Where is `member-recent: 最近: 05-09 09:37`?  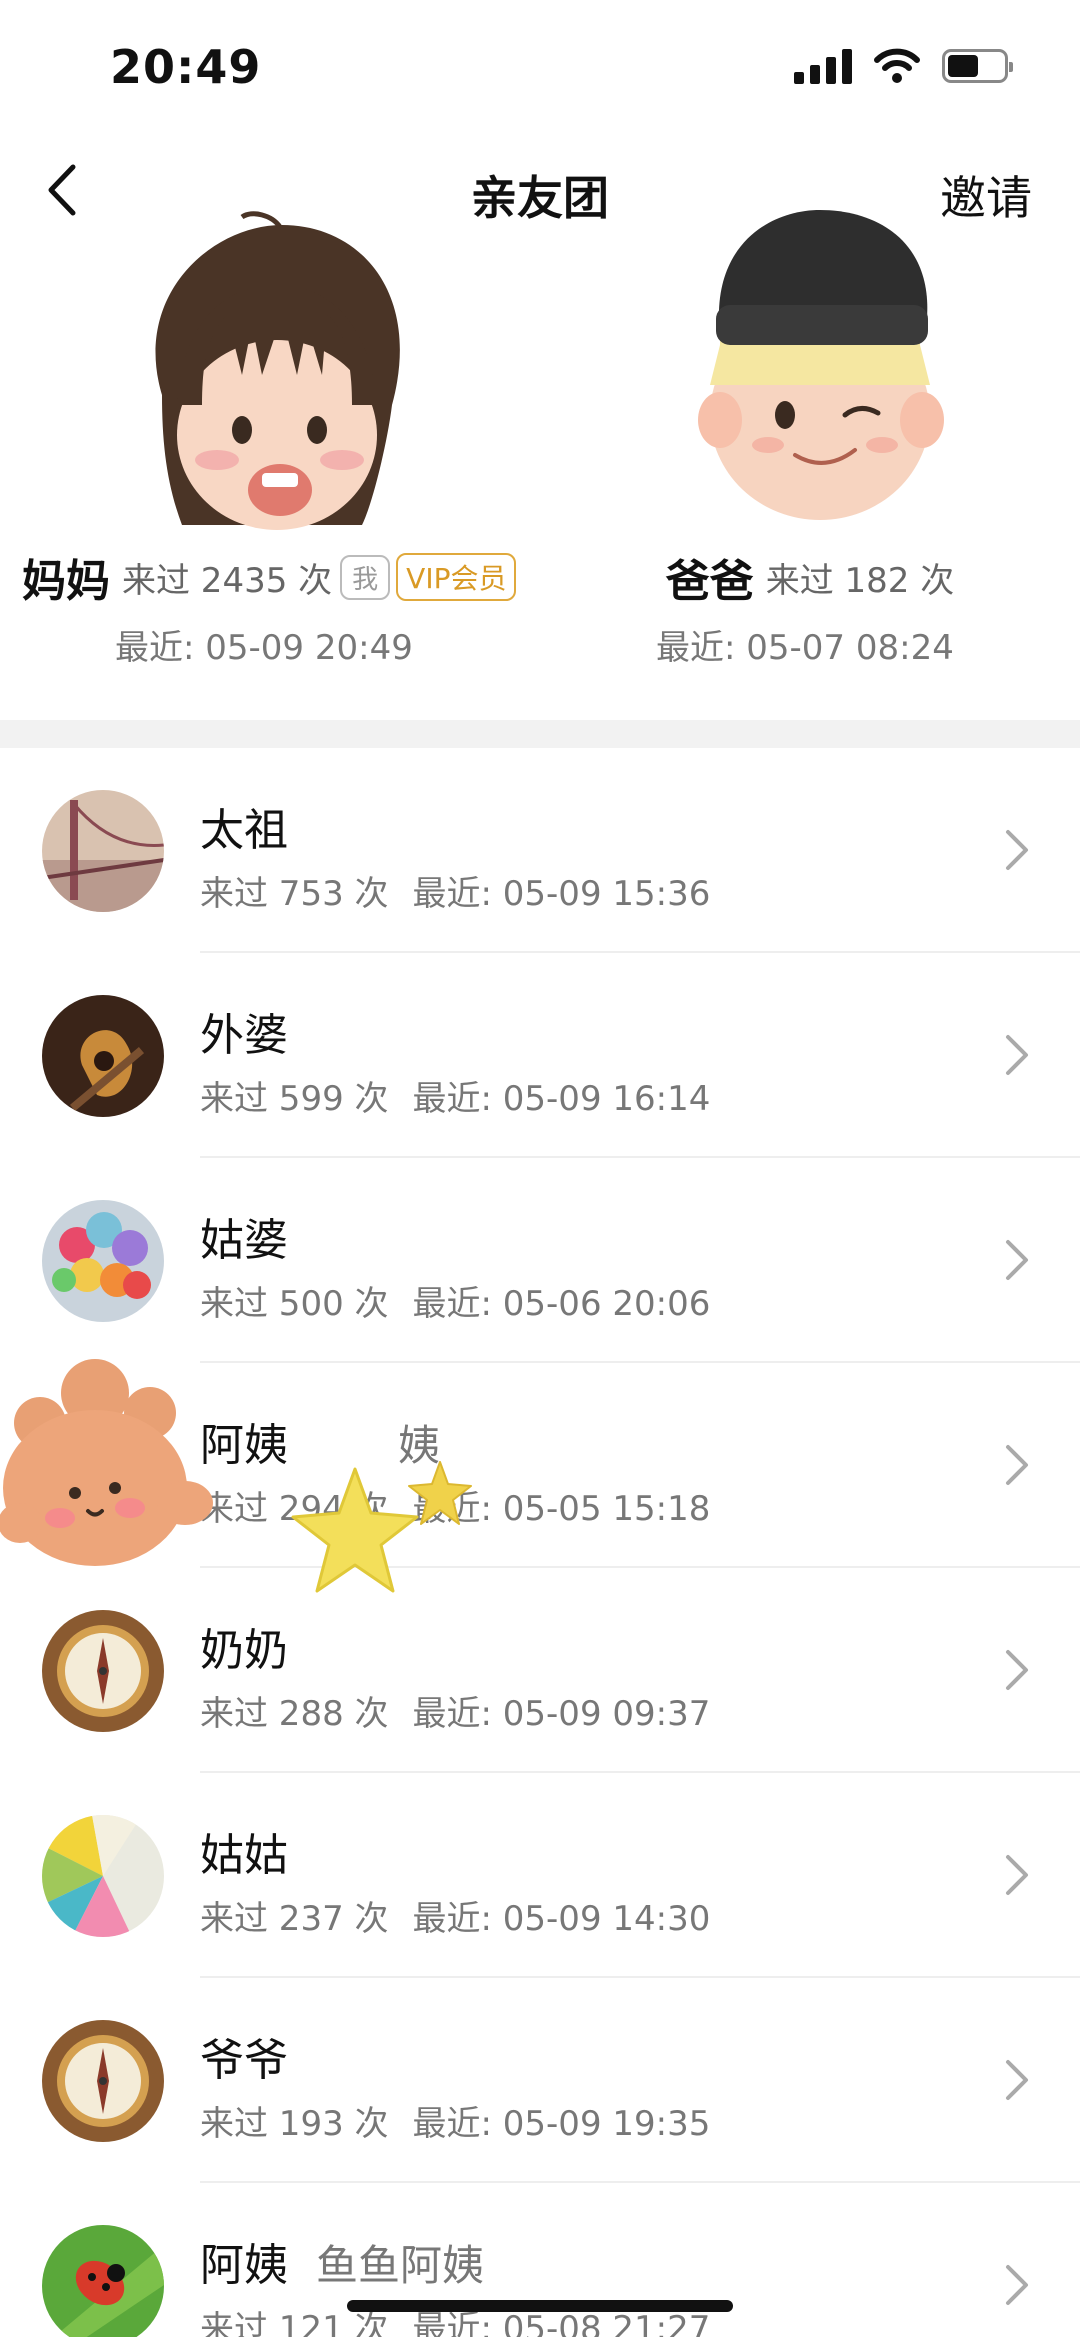 member-recent: 最近: 05-09 09:37 is located at coordinates (561, 1714).